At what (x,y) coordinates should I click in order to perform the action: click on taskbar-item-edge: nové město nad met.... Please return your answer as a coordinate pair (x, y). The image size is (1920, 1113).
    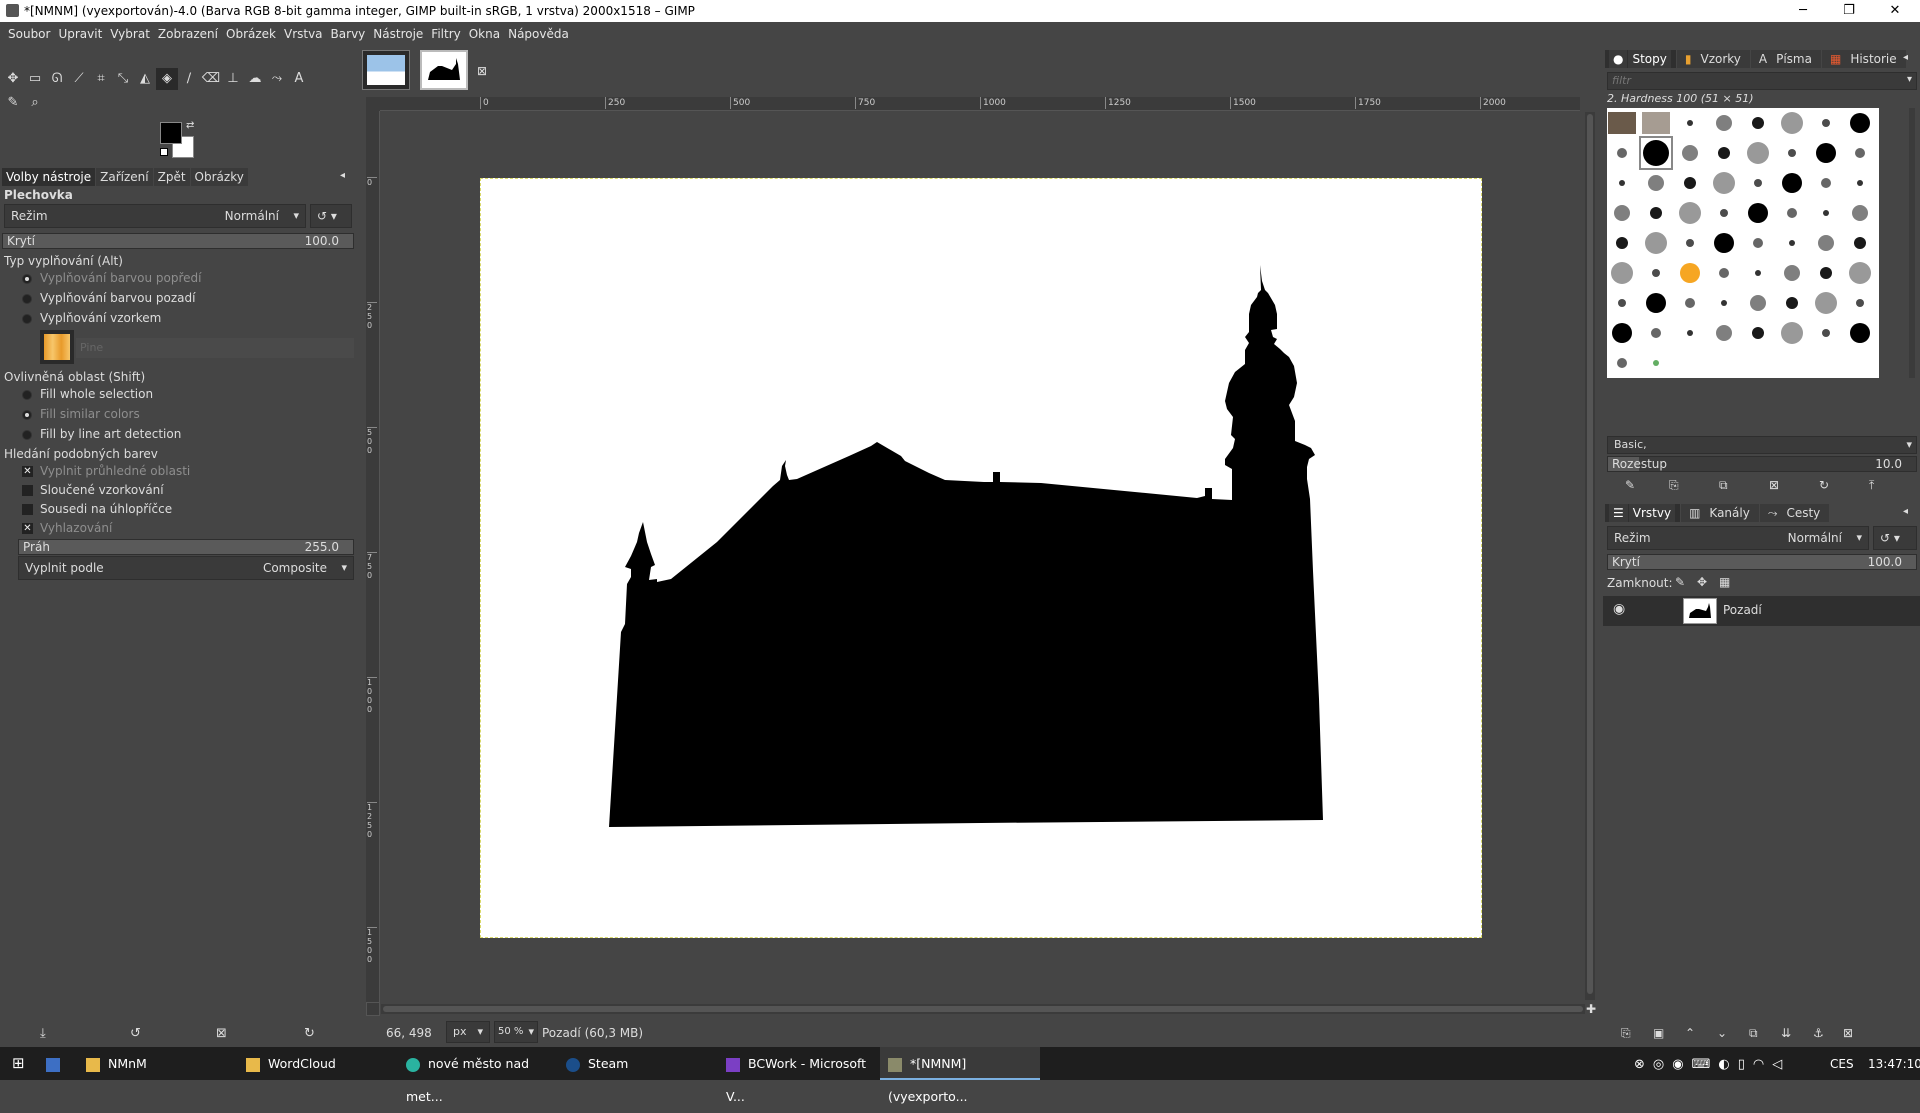
    Looking at the image, I should click on (478, 1075).